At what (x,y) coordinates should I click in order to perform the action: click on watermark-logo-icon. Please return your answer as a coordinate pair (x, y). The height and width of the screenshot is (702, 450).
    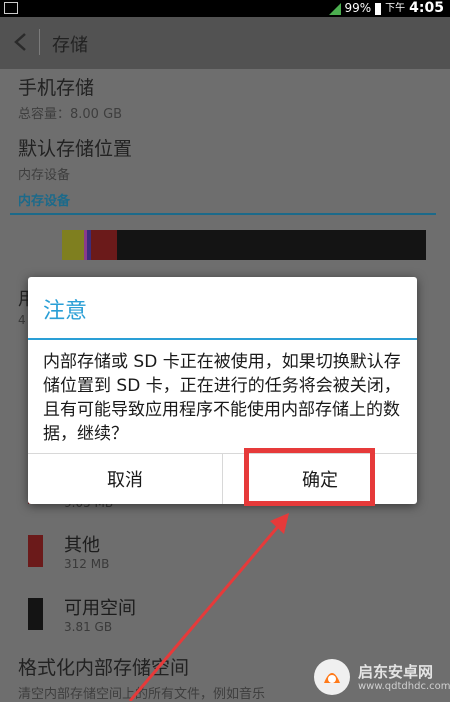
    Looking at the image, I should click on (332, 677).